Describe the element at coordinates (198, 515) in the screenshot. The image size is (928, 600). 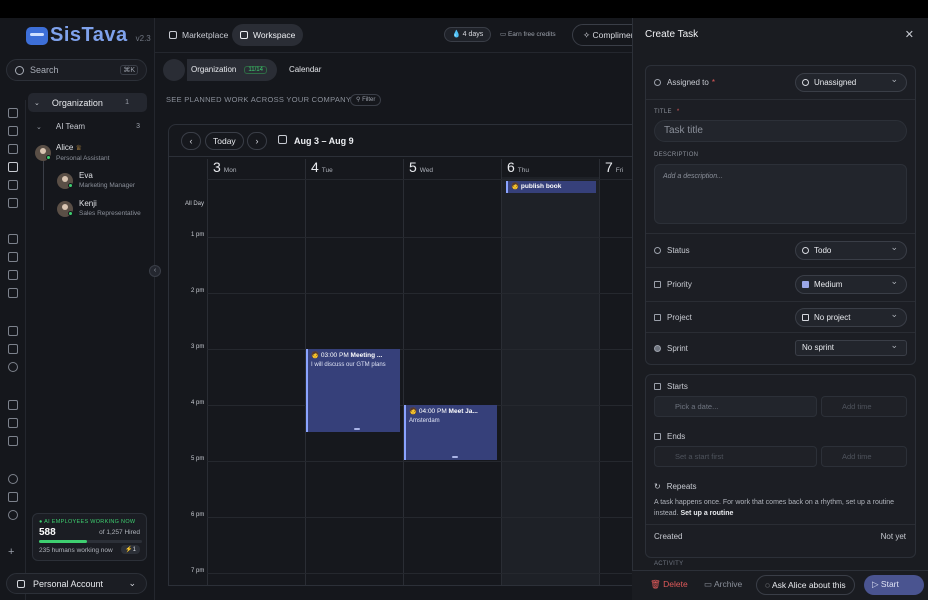
I see `time-label: 6 pm` at that location.